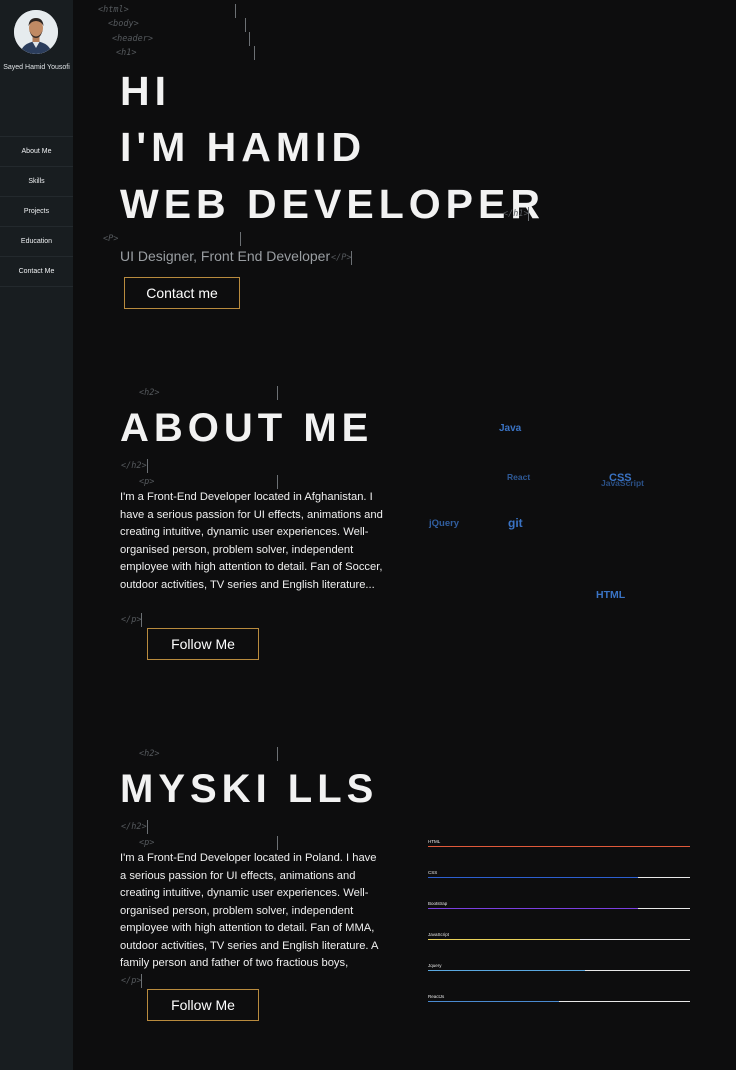 This screenshot has width=736, height=1070. I want to click on avatar, so click(36, 32).